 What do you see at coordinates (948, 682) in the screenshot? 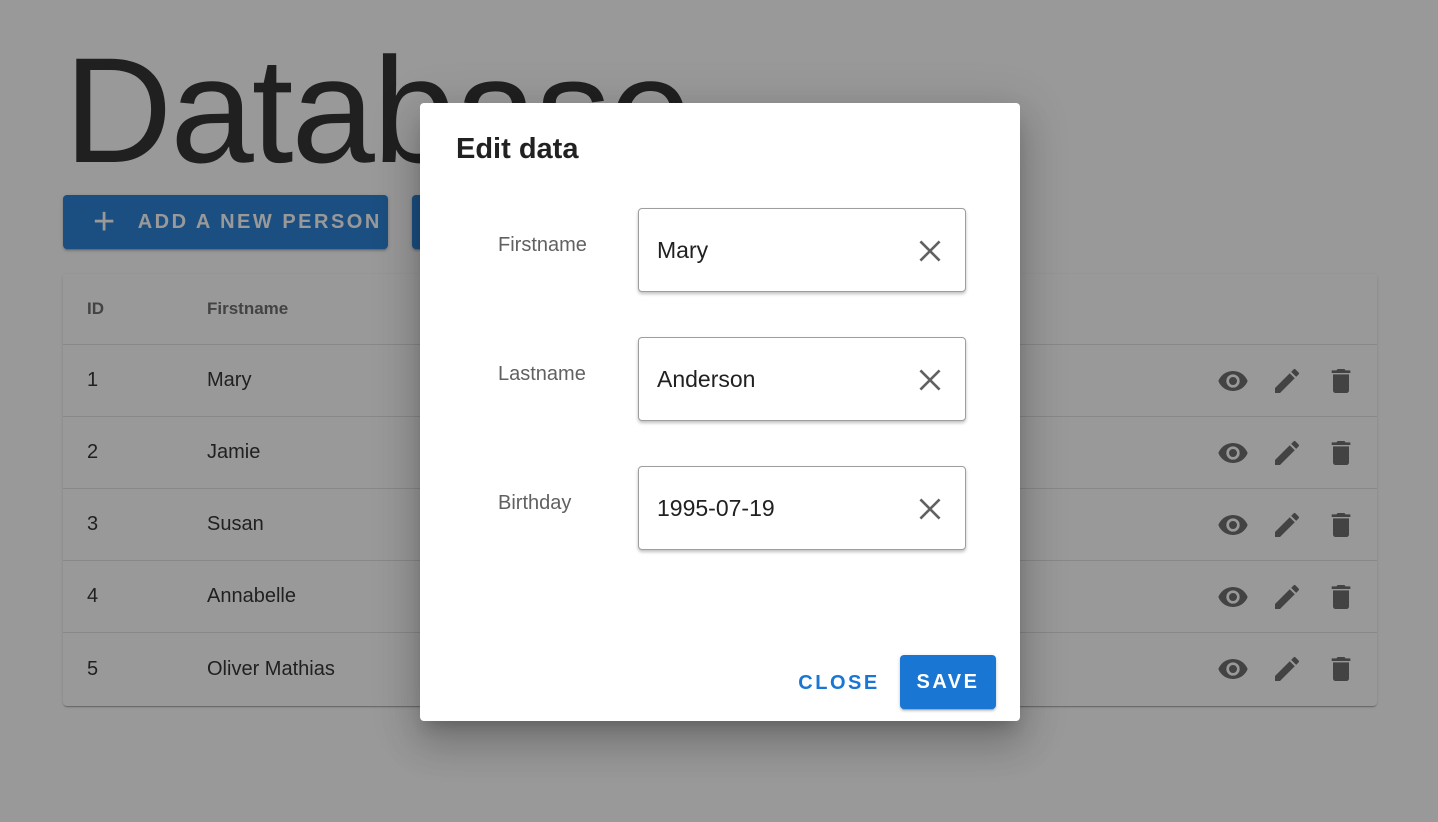
I see `save-button: SAVE` at bounding box center [948, 682].